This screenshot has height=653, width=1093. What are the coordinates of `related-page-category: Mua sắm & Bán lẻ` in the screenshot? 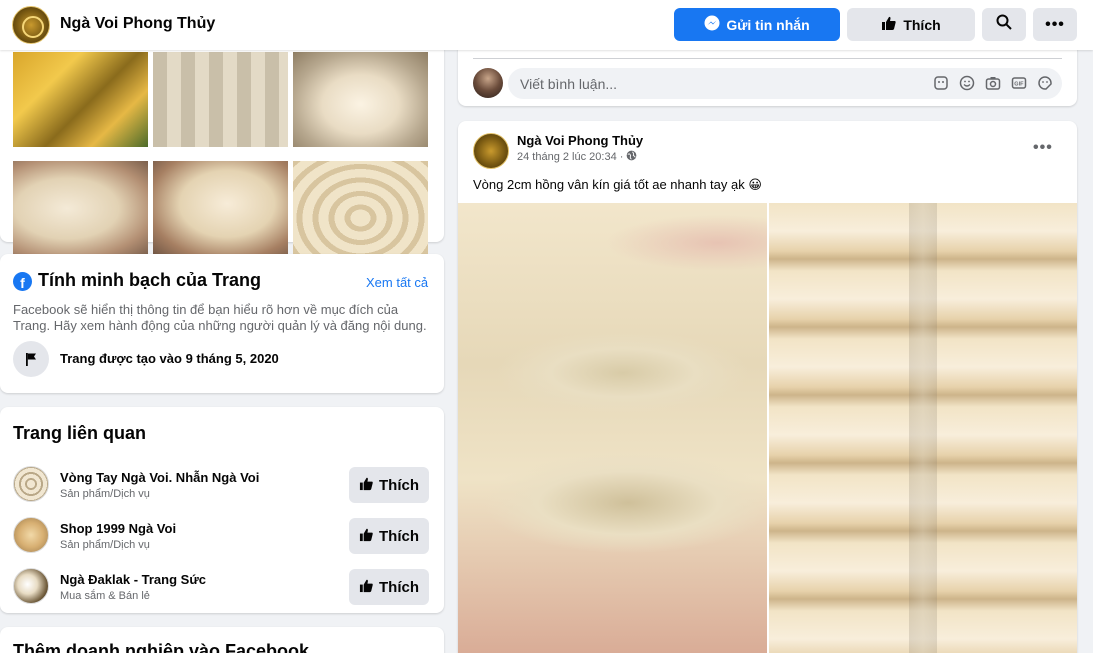 It's located at (105, 596).